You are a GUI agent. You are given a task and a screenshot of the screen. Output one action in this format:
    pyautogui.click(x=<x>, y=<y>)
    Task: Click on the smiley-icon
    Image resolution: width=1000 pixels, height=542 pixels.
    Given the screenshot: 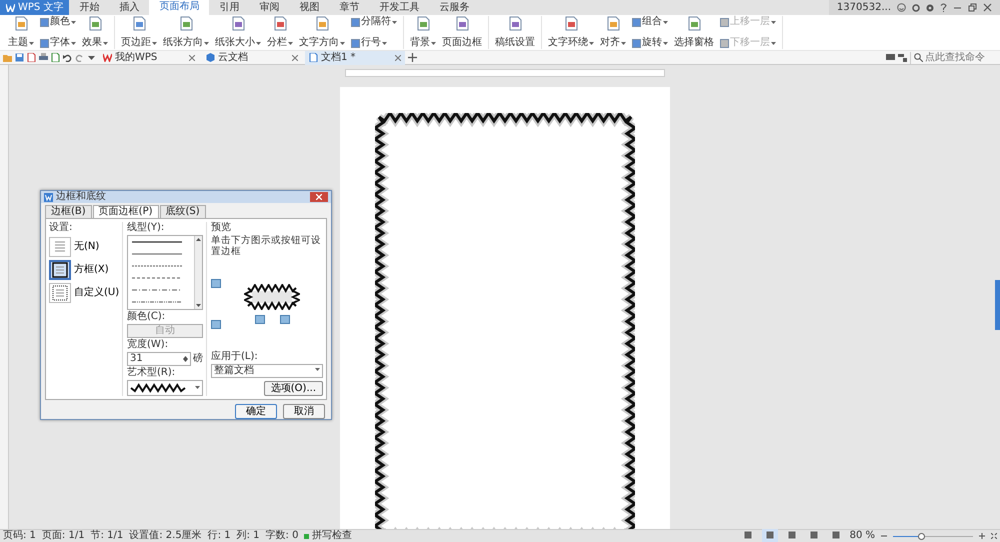 What is the action you would take?
    pyautogui.click(x=901, y=7)
    